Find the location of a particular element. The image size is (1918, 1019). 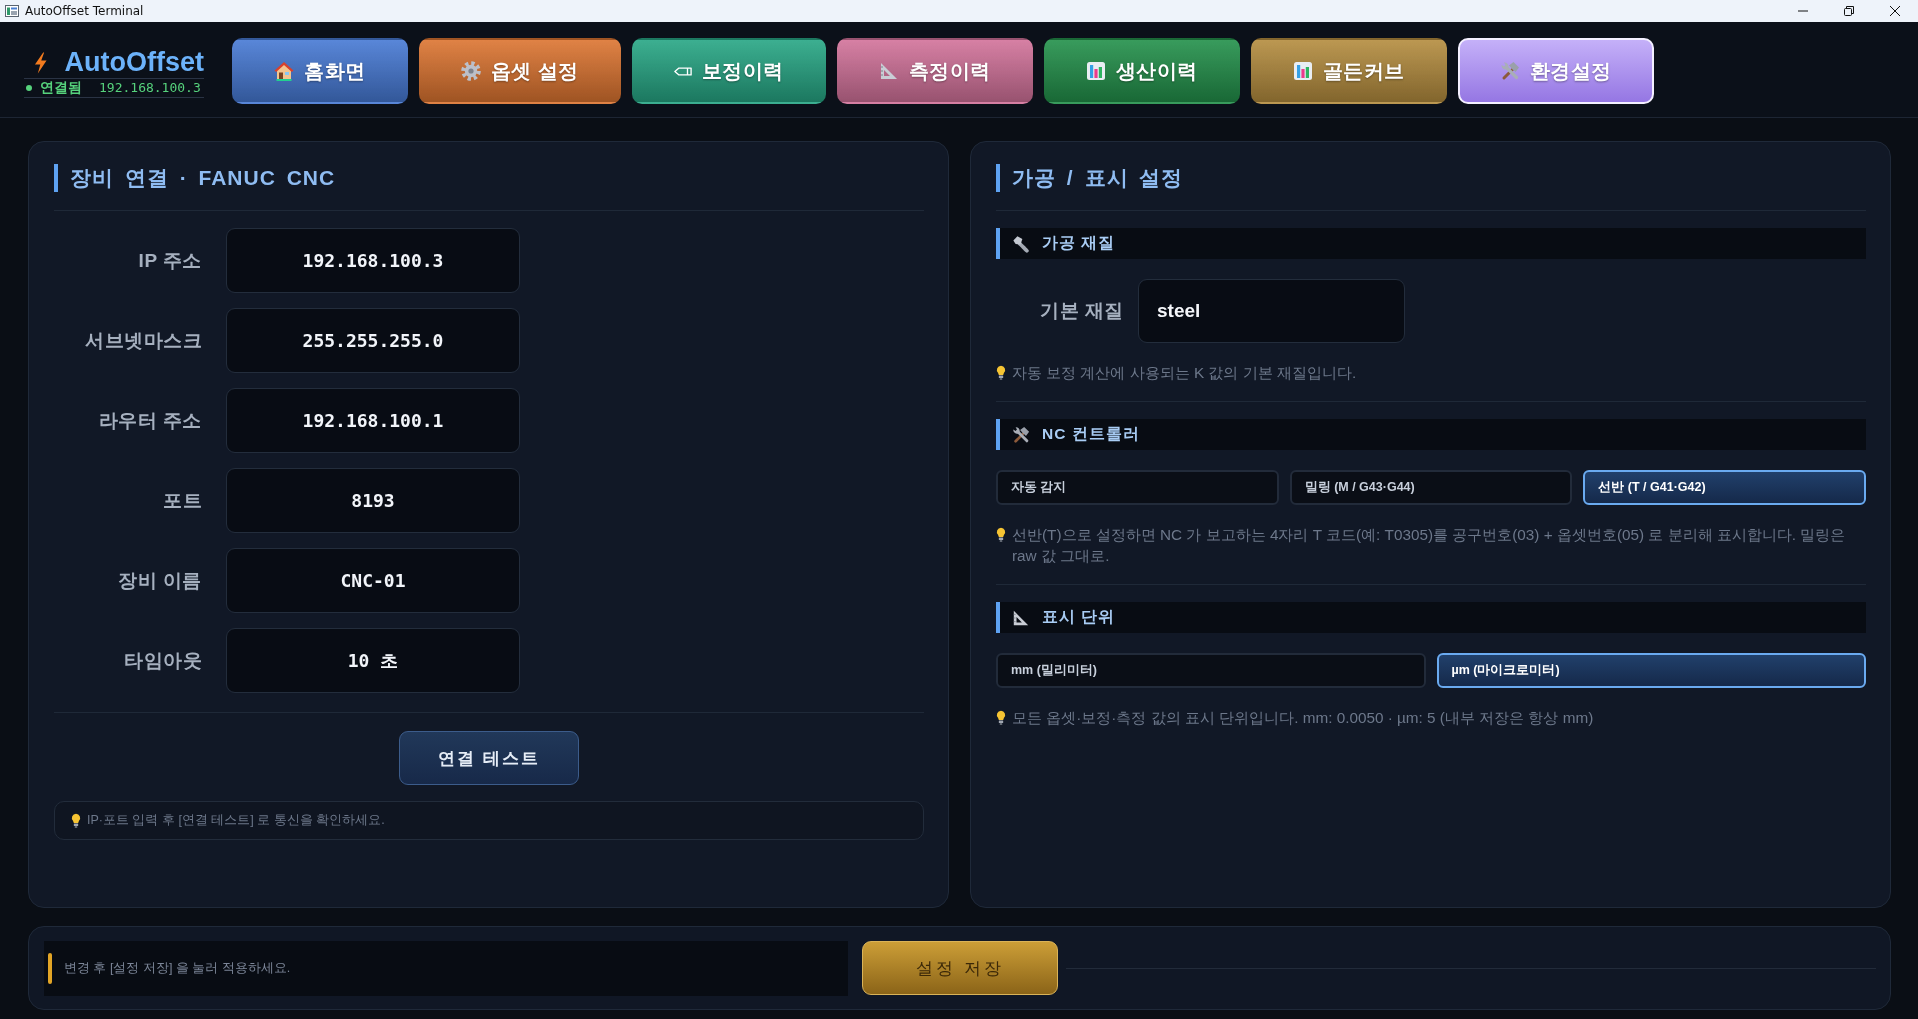

text-field: 192.168.100.3 is located at coordinates (373, 260).